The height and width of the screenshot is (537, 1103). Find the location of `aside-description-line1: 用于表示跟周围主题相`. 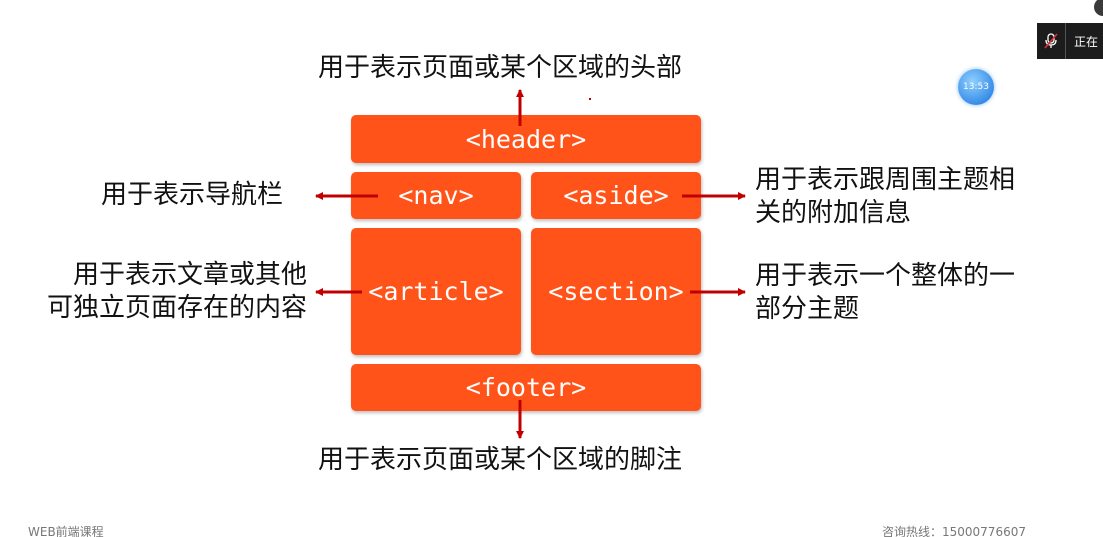

aside-description-line1: 用于表示跟周围主题相 is located at coordinates (885, 180).